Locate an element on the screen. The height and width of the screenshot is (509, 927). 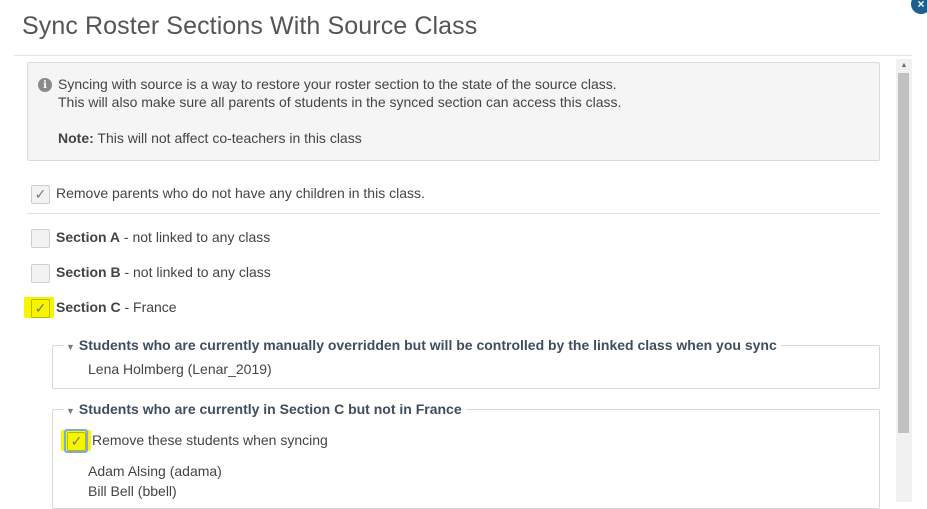
section-divider is located at coordinates (453, 213).